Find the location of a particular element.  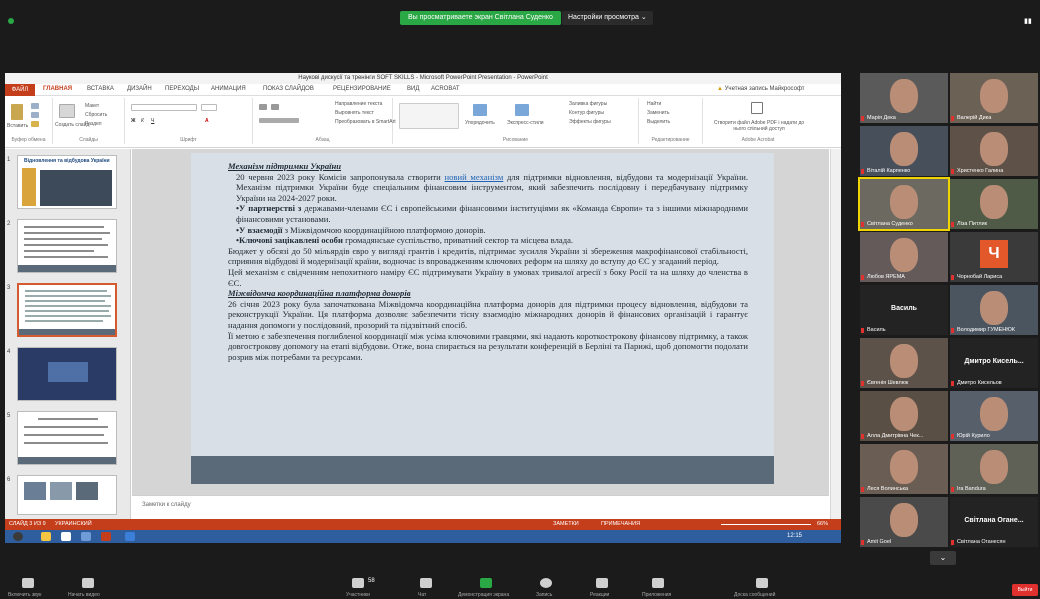

select-button: Выделить is located at coordinates (658, 122).